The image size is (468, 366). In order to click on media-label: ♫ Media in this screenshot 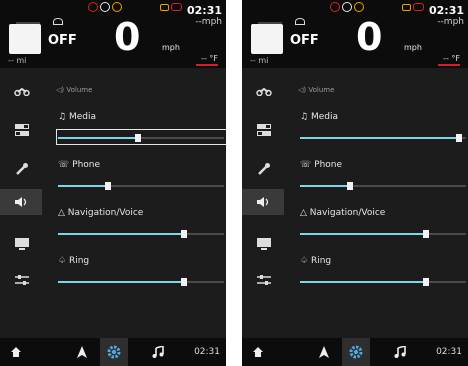, I will do `click(77, 117)`.